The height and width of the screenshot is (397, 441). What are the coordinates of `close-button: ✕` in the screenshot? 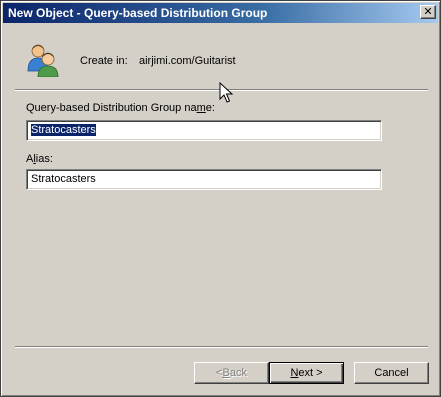 It's located at (428, 12).